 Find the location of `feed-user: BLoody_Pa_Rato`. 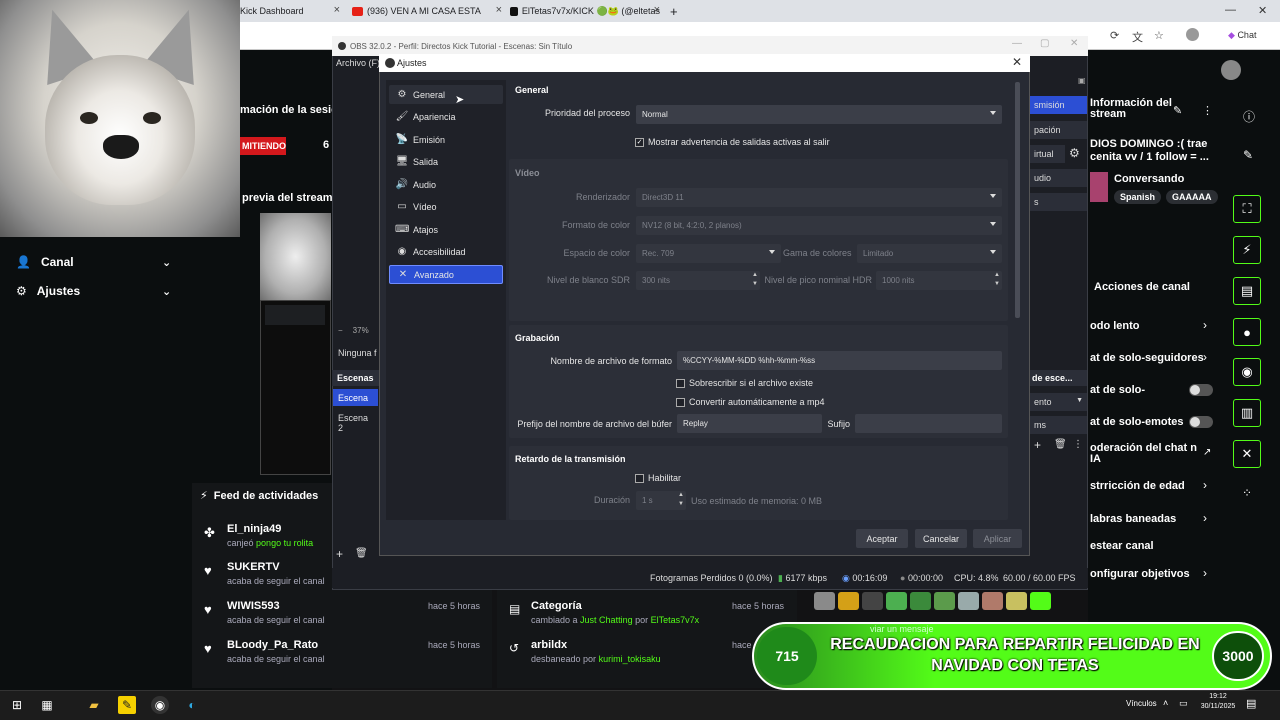

feed-user: BLoody_Pa_Rato is located at coordinates (272, 645).